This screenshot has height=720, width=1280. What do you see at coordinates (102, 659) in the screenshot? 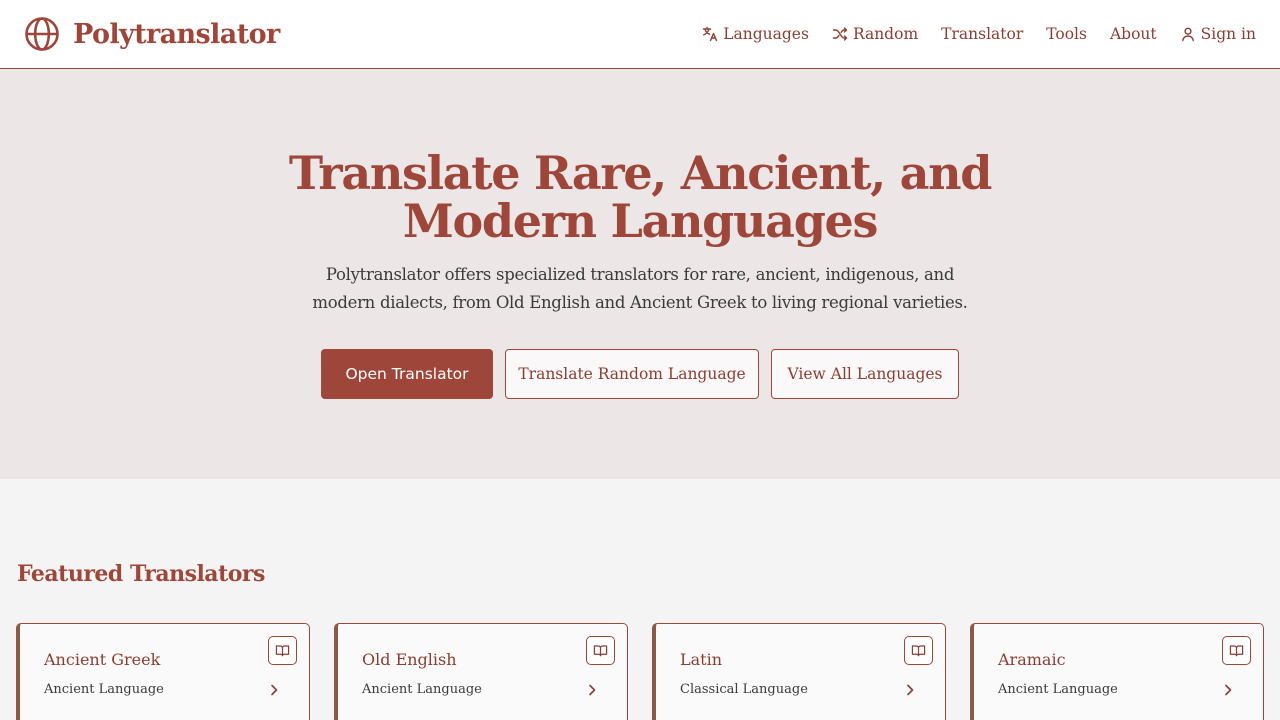
I see `card-title: Ancient Greek` at bounding box center [102, 659].